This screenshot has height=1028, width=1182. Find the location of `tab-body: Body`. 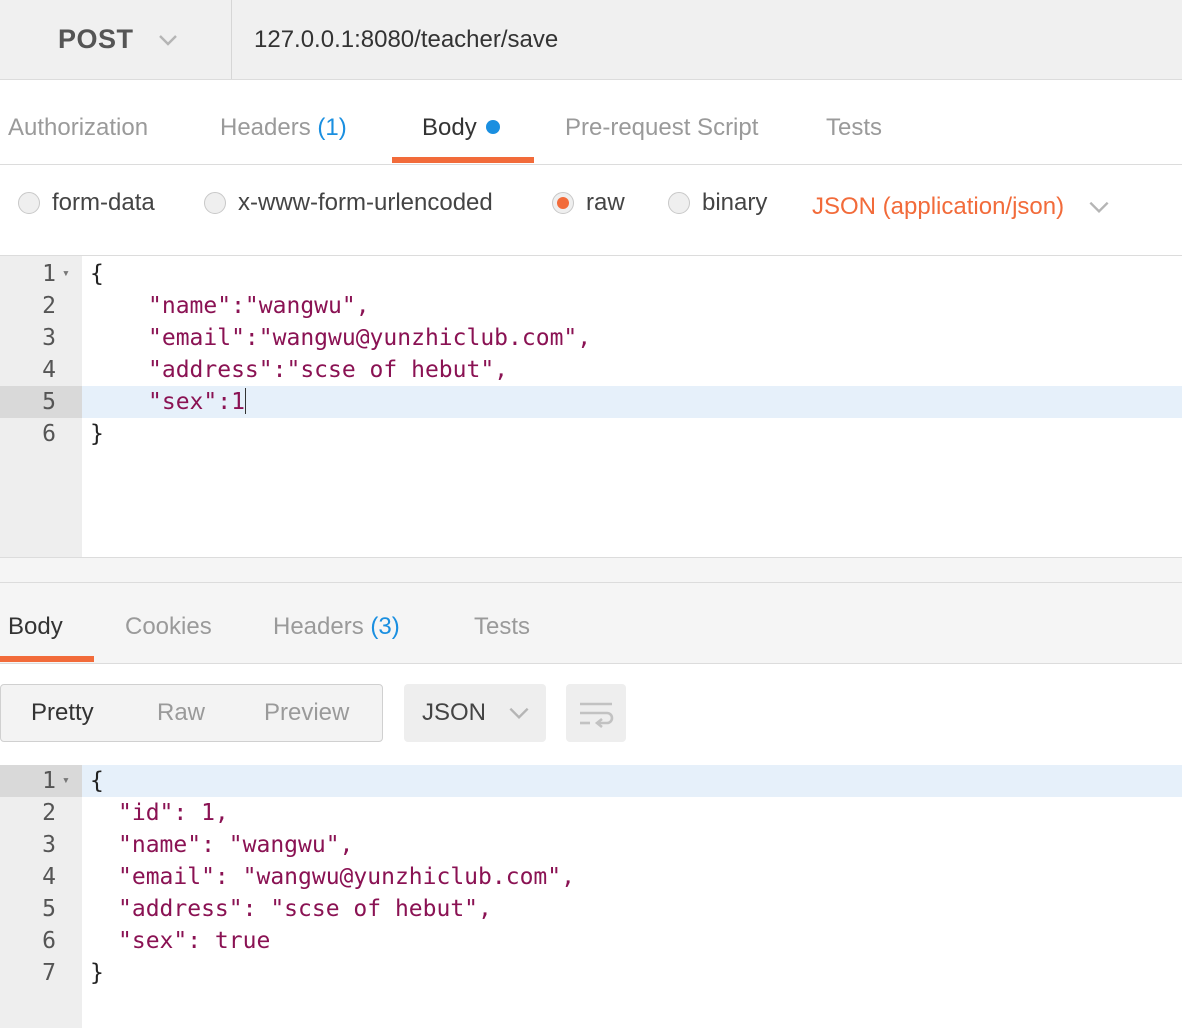

tab-body: Body is located at coordinates (461, 128).